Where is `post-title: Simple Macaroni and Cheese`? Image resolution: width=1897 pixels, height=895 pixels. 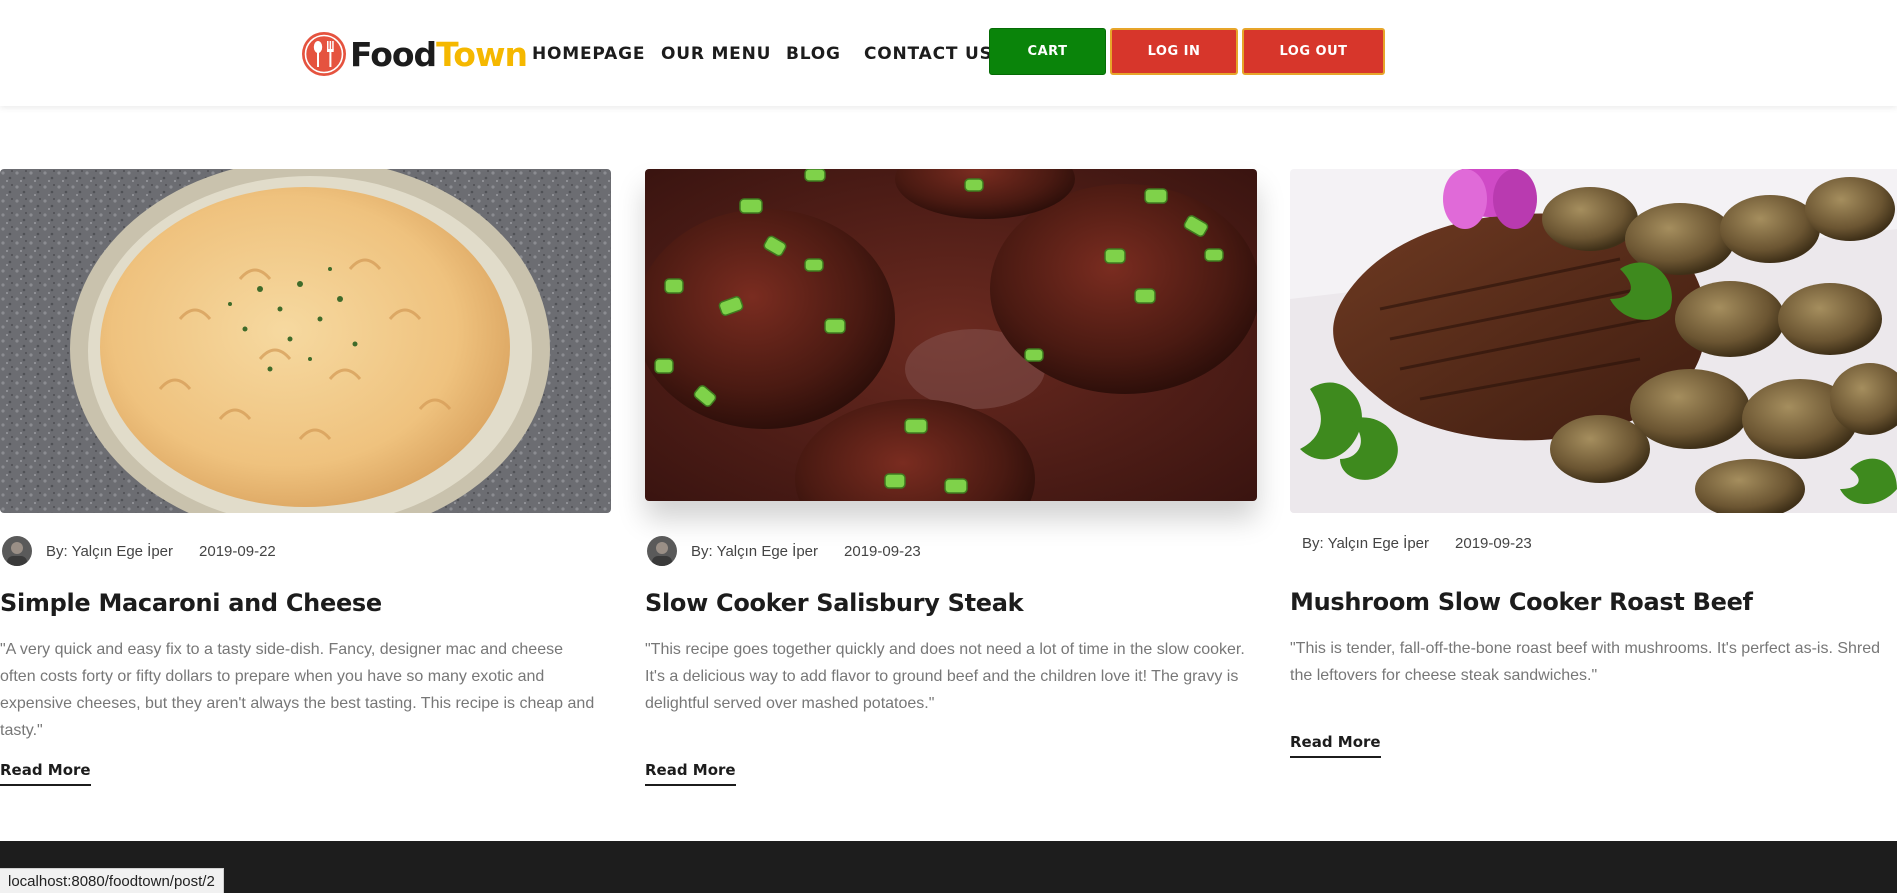
post-title: Simple Macaroni and Cheese is located at coordinates (191, 603).